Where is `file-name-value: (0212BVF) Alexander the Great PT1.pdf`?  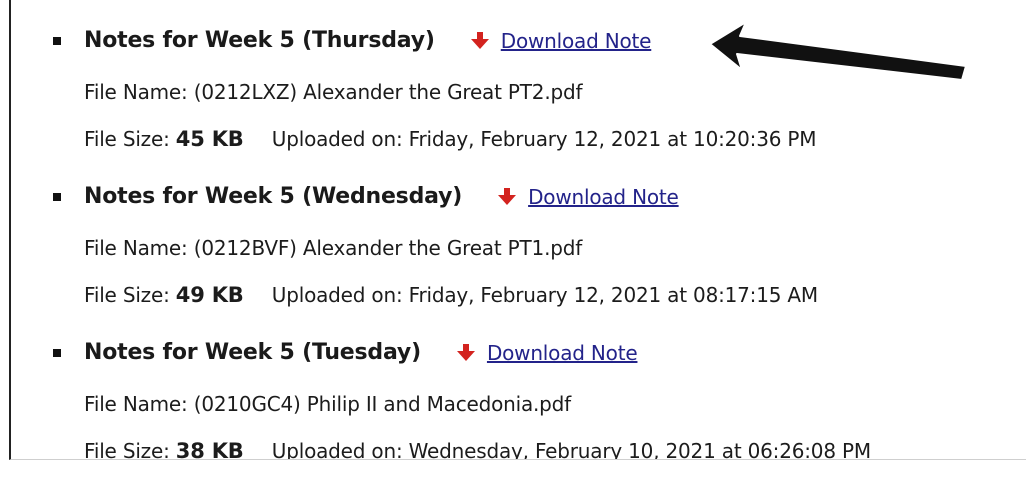
file-name-value: (0212BVF) Alexander the Great PT1.pdf is located at coordinates (388, 248).